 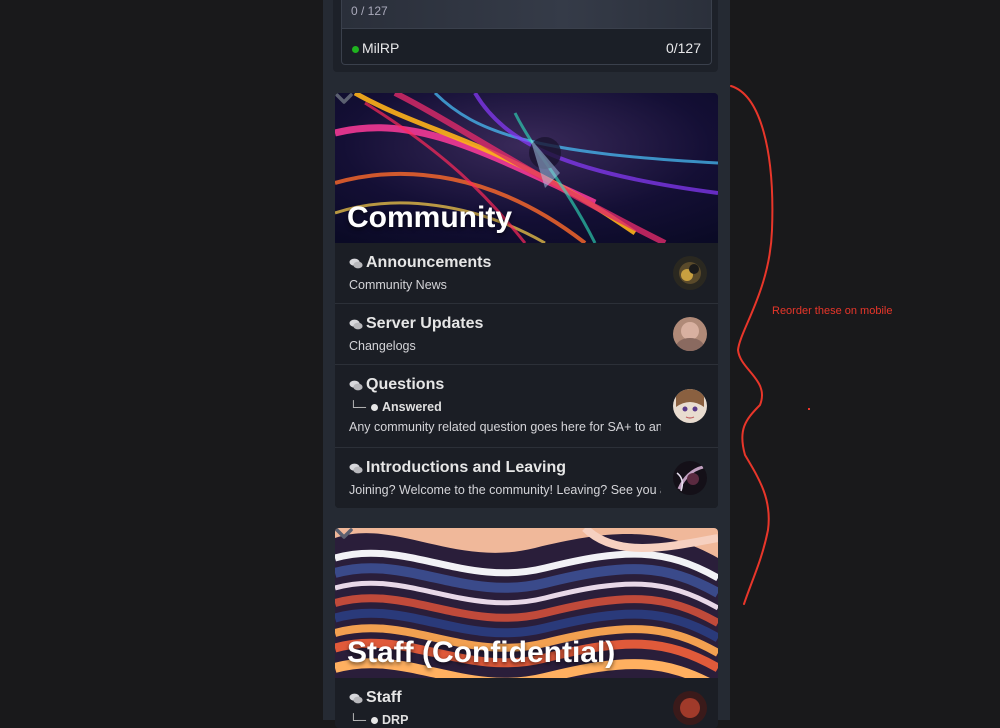 I want to click on server-name-wrap: MilRP, so click(x=375, y=48).